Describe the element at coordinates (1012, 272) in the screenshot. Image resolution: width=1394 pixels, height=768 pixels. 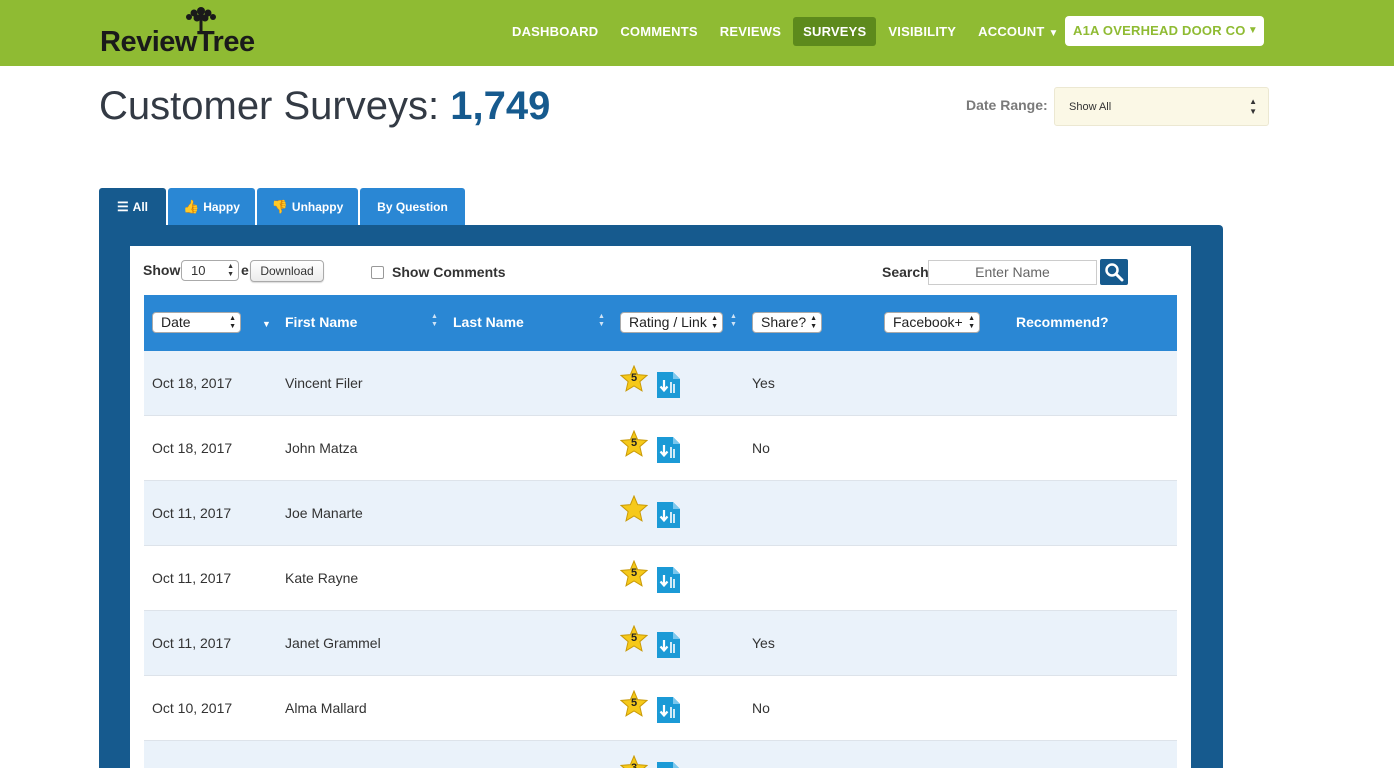
I see `search-input: Enter Name` at that location.